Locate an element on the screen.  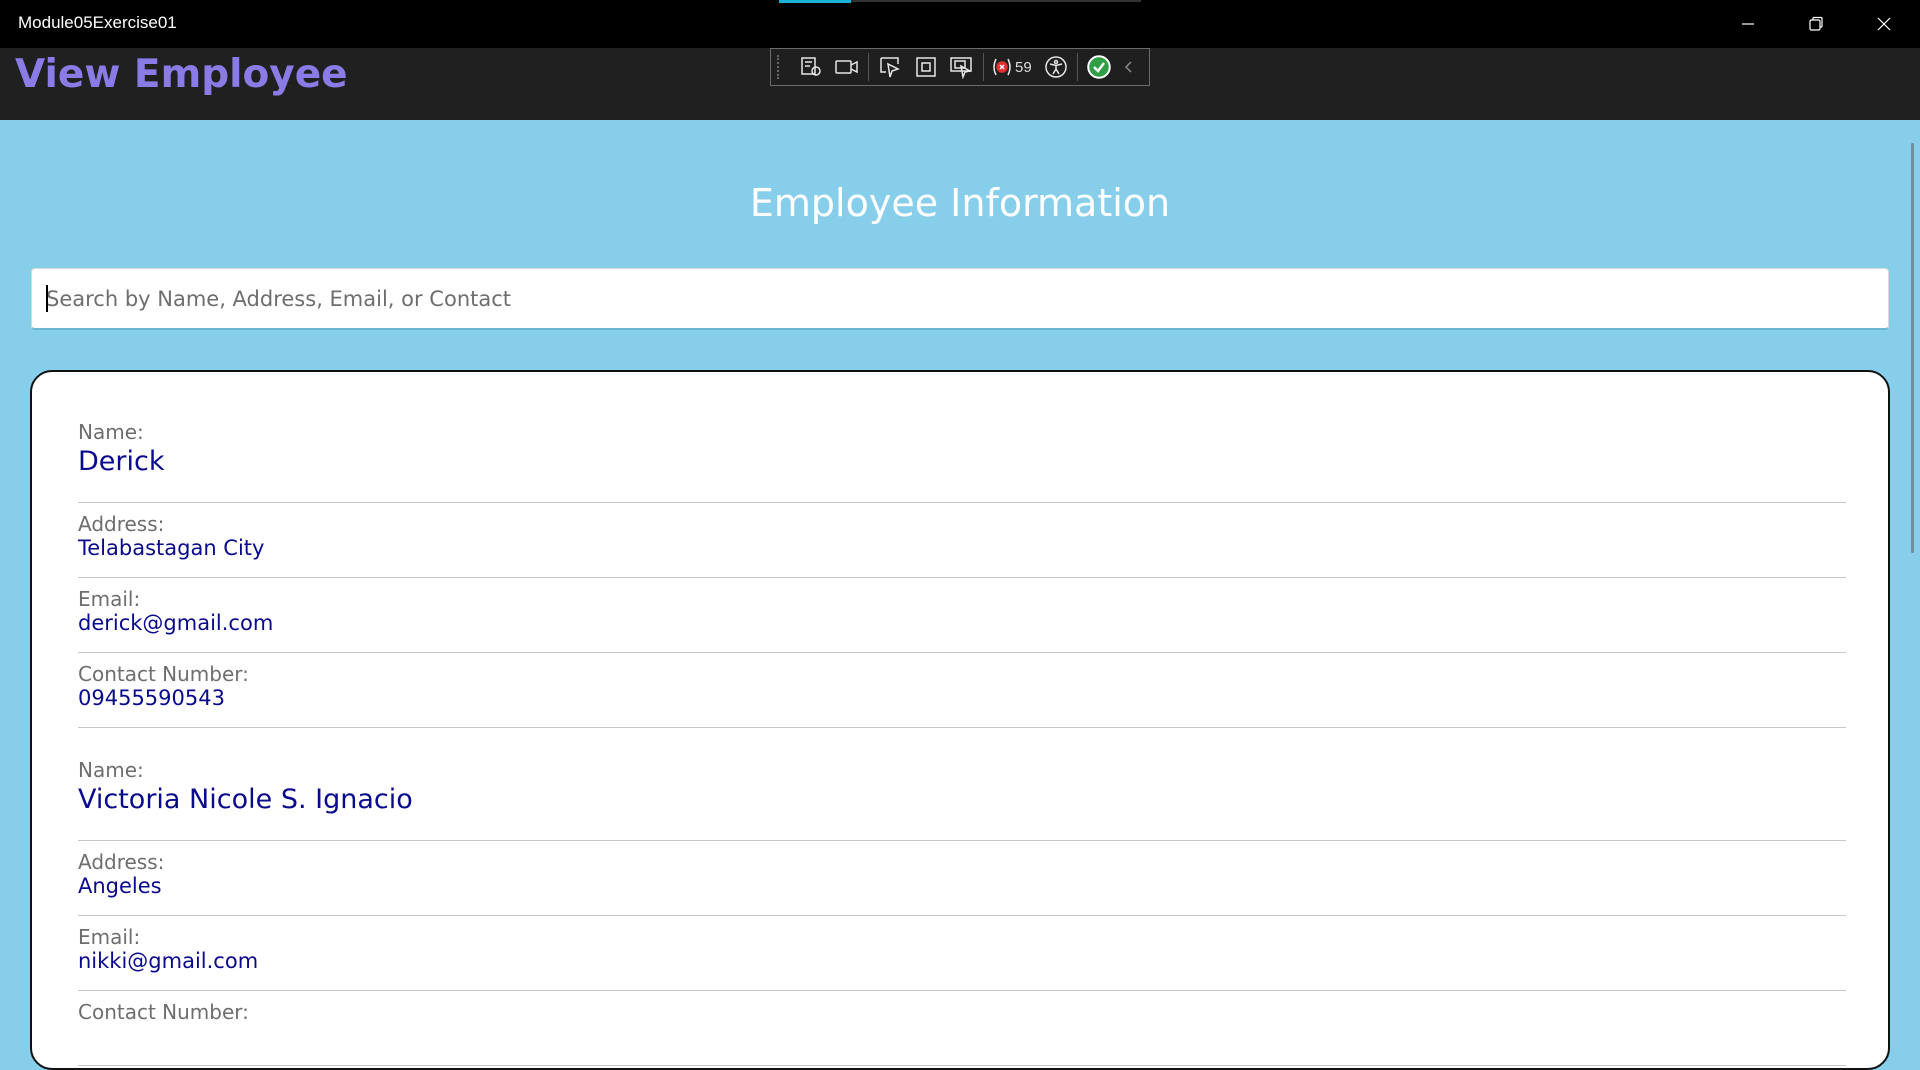
restore-icon is located at coordinates (1816, 23).